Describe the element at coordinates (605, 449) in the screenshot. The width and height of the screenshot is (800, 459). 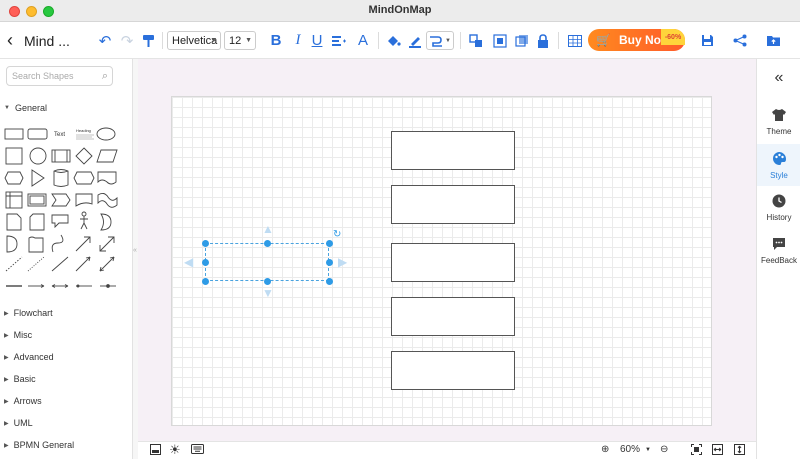
I see `zoom-in-icon: ⊕` at that location.